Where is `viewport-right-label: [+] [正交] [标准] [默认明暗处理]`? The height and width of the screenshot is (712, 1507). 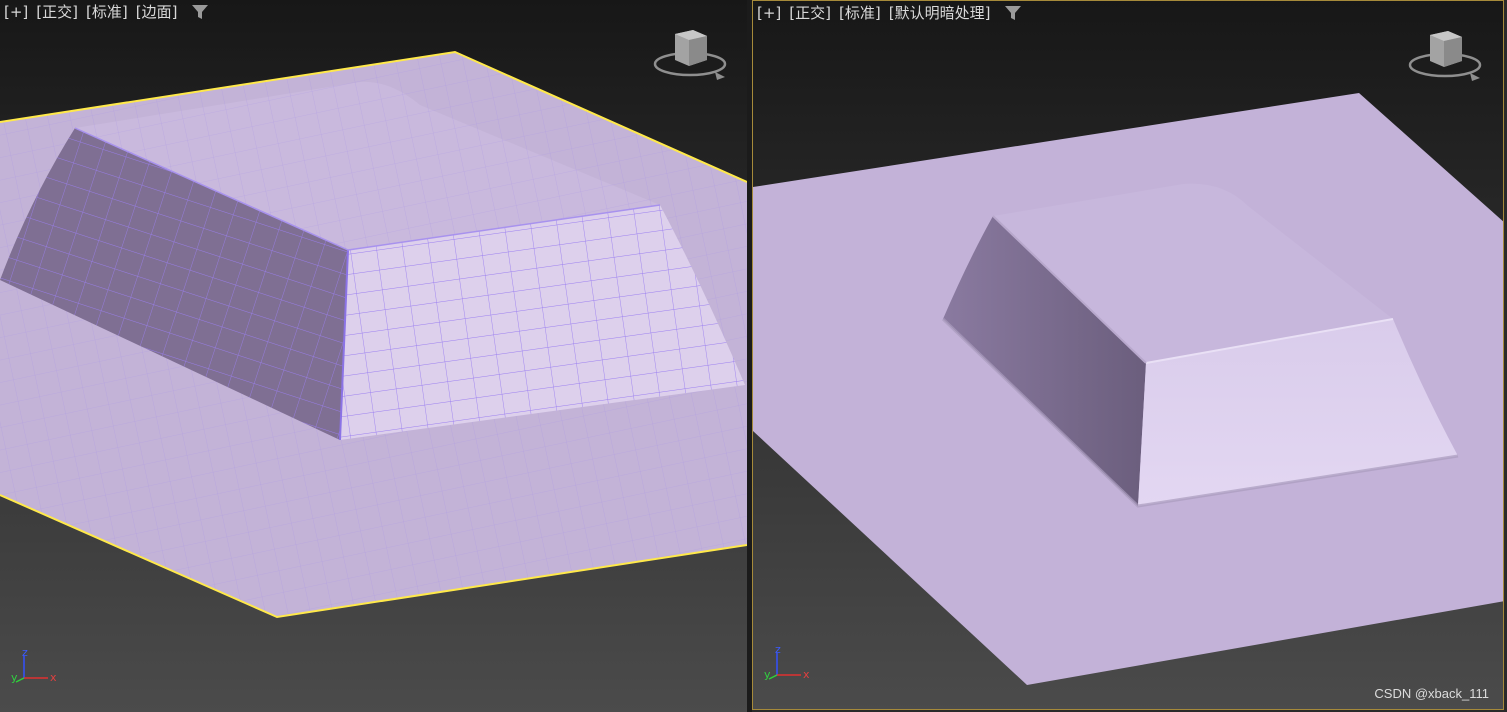
viewport-right-label: [+] [正交] [标准] [默认明暗处理] is located at coordinates (889, 13).